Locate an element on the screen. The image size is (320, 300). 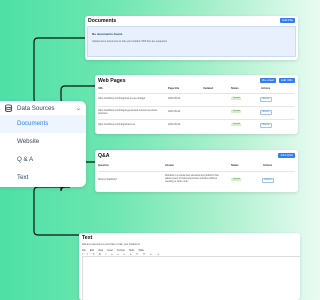
menu-file: File is located at coordinates (84, 250).